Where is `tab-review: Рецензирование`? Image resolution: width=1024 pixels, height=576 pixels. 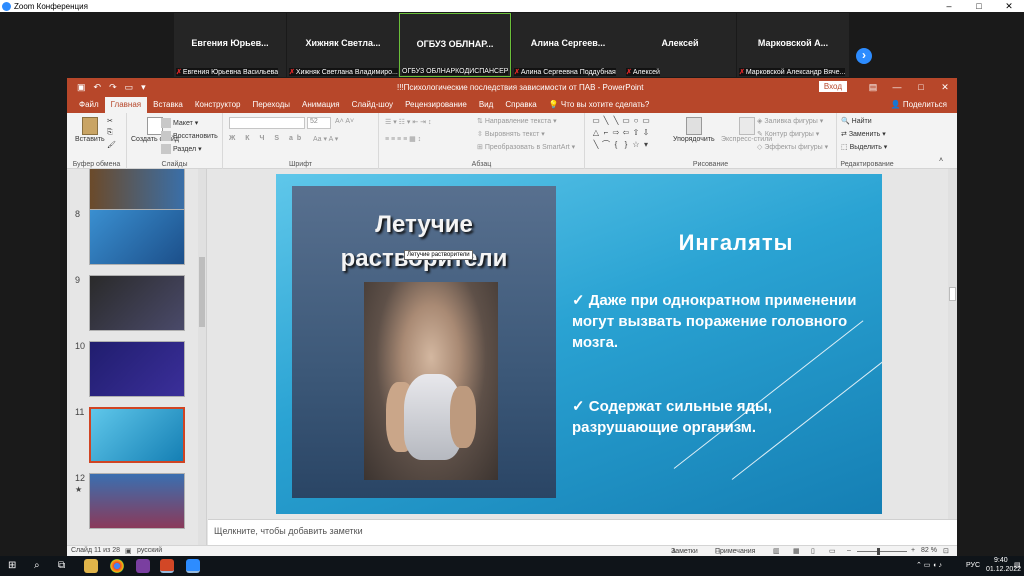 tab-review: Рецензирование is located at coordinates (436, 105).